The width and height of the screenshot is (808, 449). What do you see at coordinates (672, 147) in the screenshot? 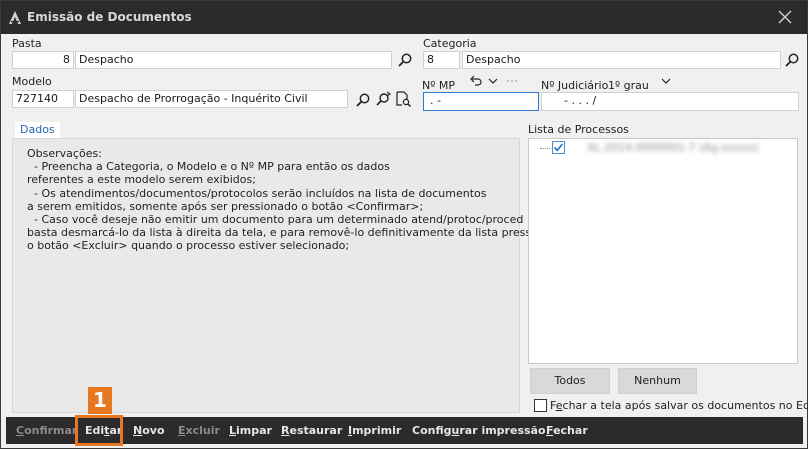
I see `process-item-label: XL.2014.0000001-7 (Ag.xxxxx)` at bounding box center [672, 147].